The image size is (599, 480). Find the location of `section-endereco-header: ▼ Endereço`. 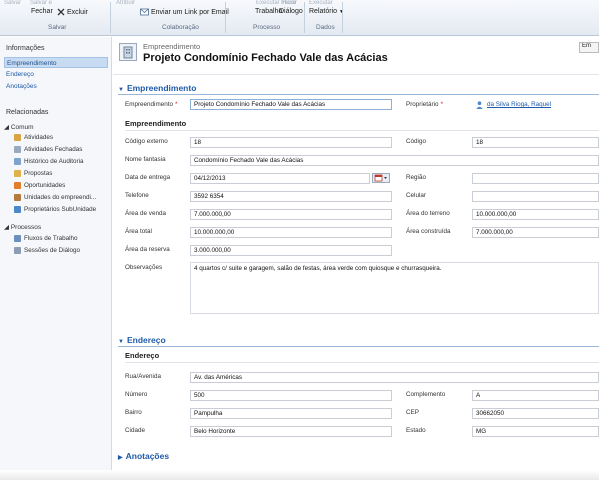

section-endereco-header: ▼ Endereço is located at coordinates (142, 340).